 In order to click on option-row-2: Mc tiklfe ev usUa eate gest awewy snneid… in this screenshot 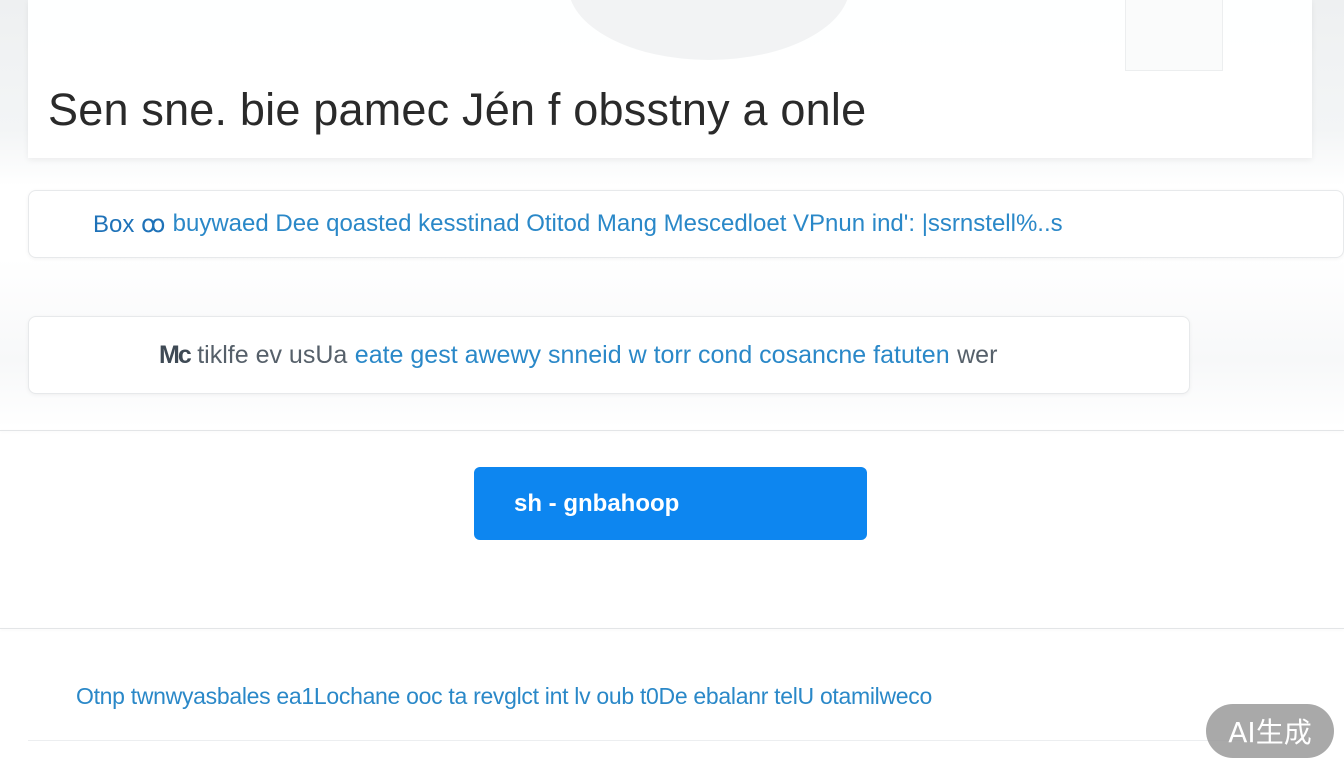, I will do `click(609, 355)`.